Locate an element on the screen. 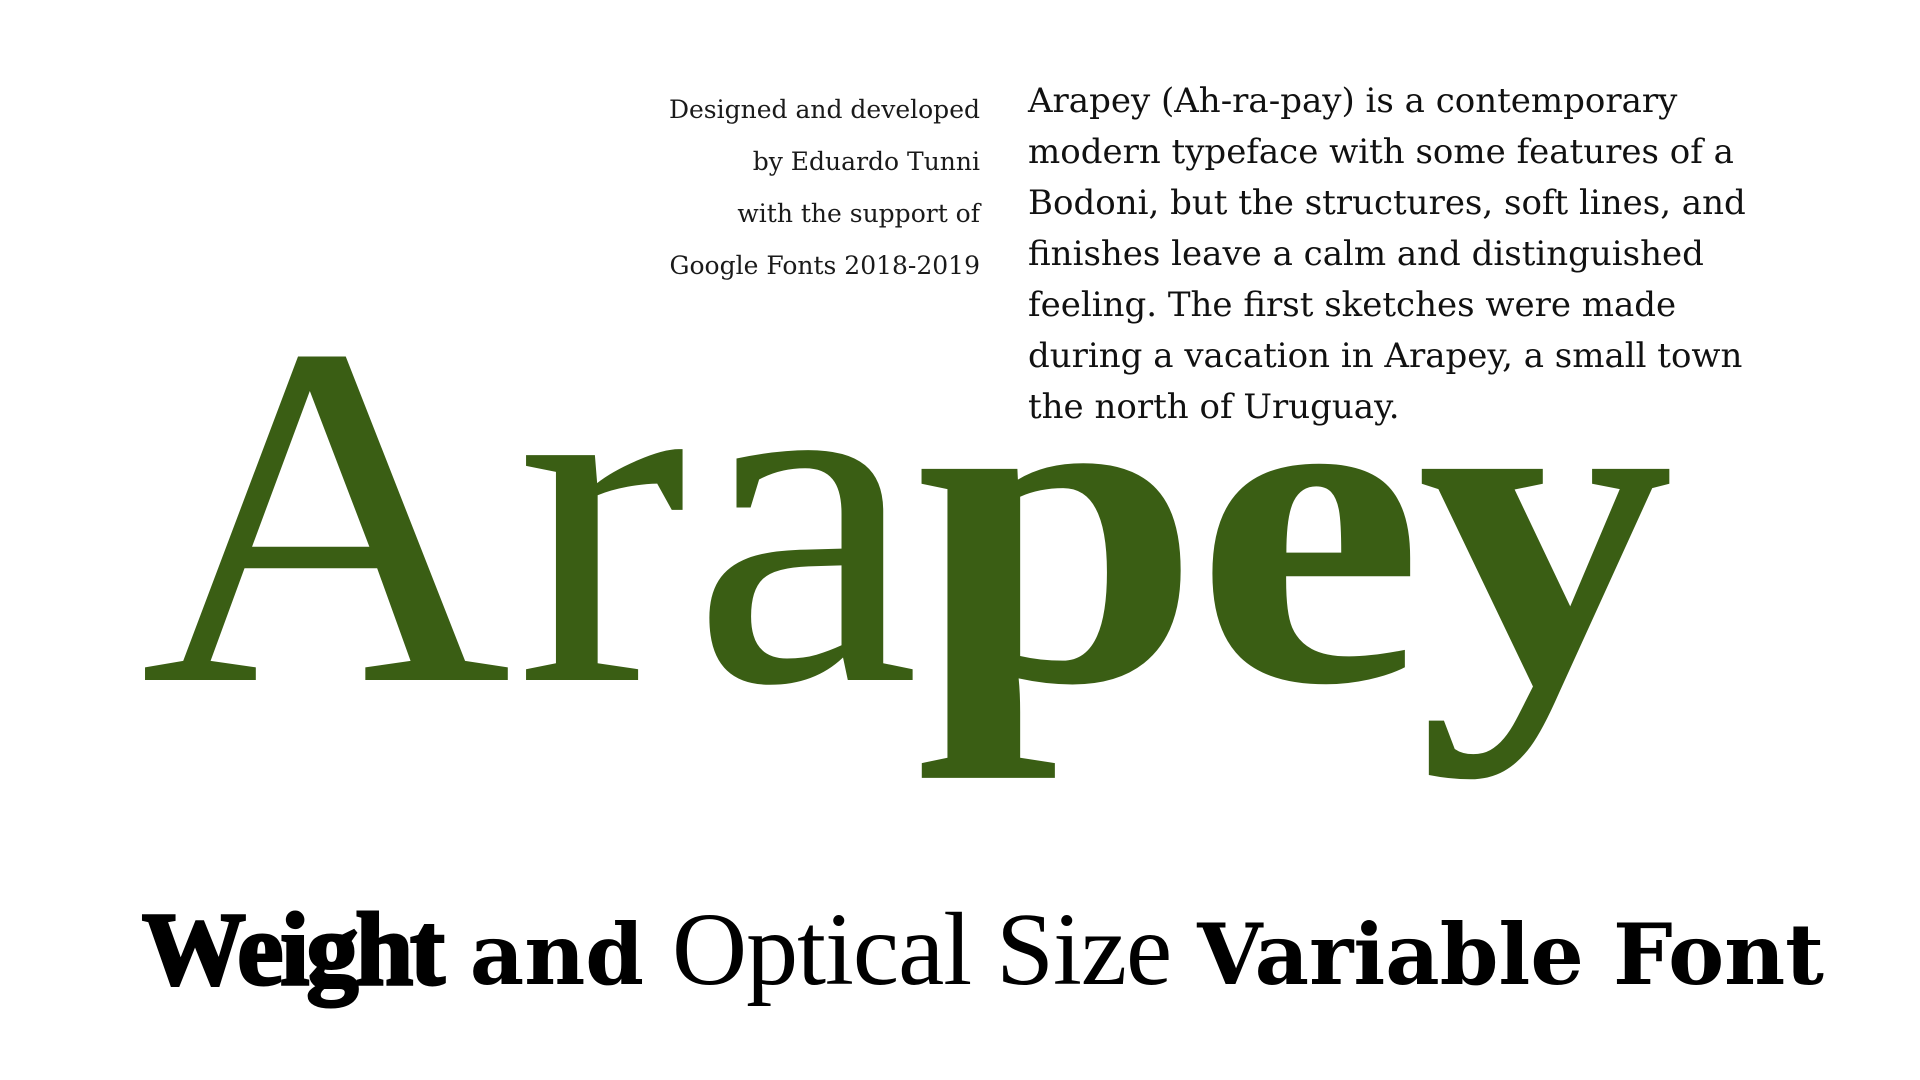 The width and height of the screenshot is (1920, 1080). credits-line-3: with the support of is located at coordinates (858, 213).